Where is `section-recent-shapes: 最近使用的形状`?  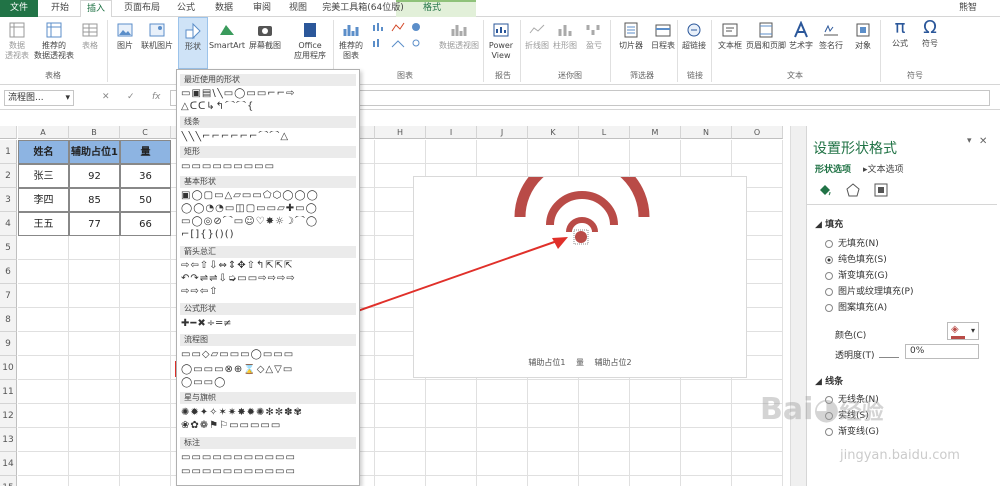 section-recent-shapes: 最近使用的形状 is located at coordinates (268, 80).